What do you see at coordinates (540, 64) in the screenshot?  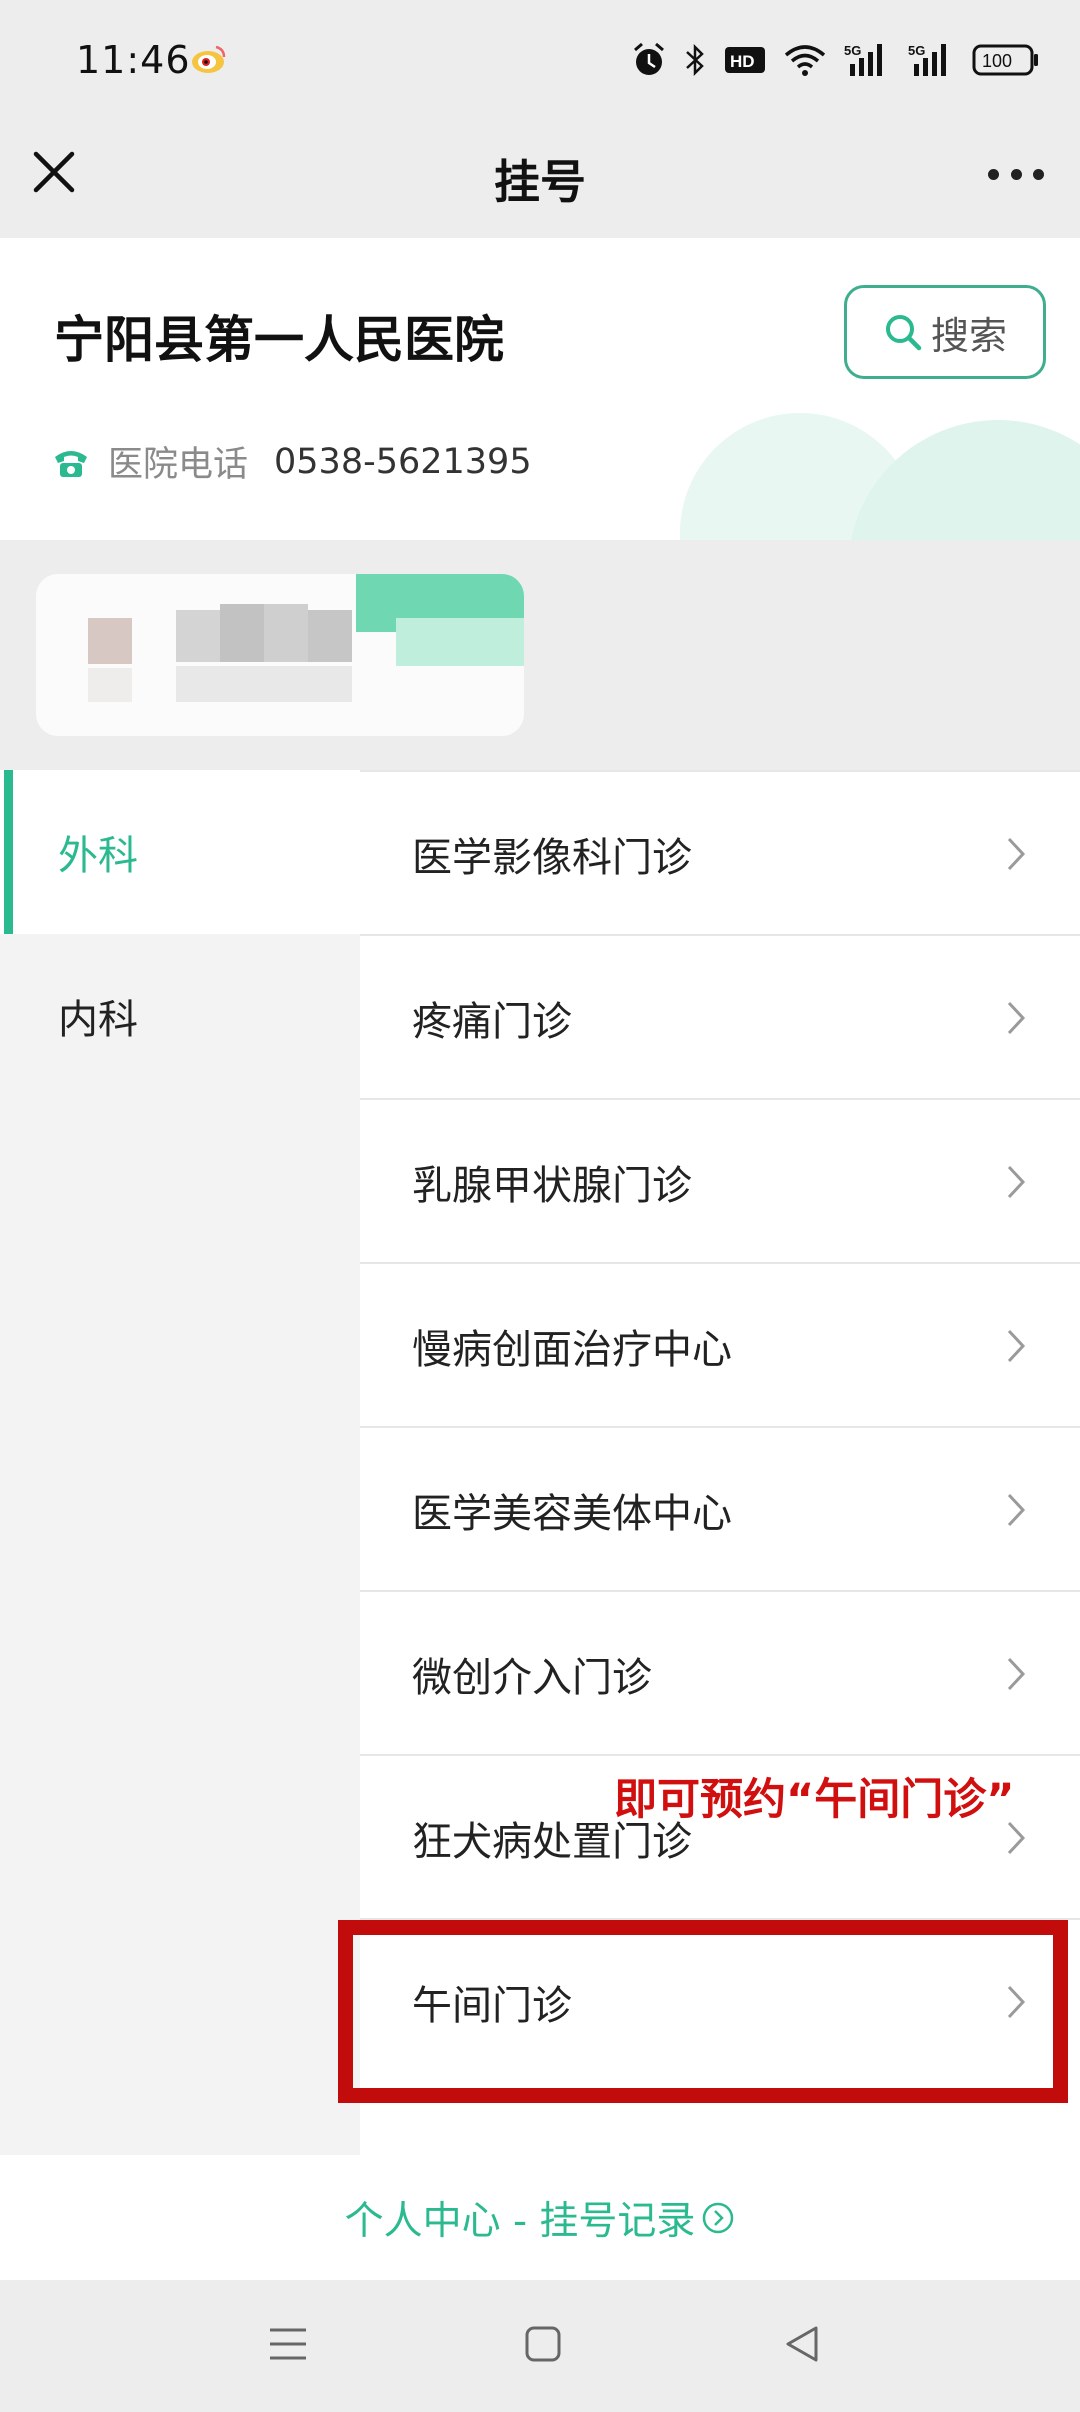 I see `status-bar: 11:46 HD 5G 5G 100` at bounding box center [540, 64].